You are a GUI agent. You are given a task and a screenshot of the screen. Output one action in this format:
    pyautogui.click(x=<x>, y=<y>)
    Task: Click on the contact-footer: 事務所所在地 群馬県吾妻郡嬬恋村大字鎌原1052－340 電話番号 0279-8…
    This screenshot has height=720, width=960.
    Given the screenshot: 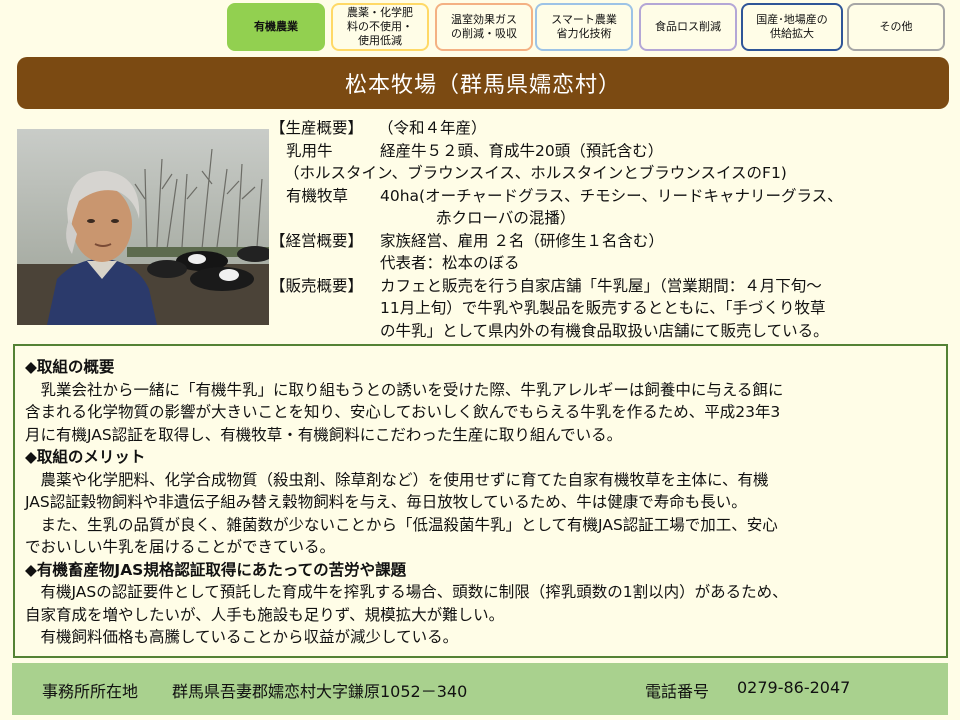 What is the action you would take?
    pyautogui.click(x=480, y=689)
    